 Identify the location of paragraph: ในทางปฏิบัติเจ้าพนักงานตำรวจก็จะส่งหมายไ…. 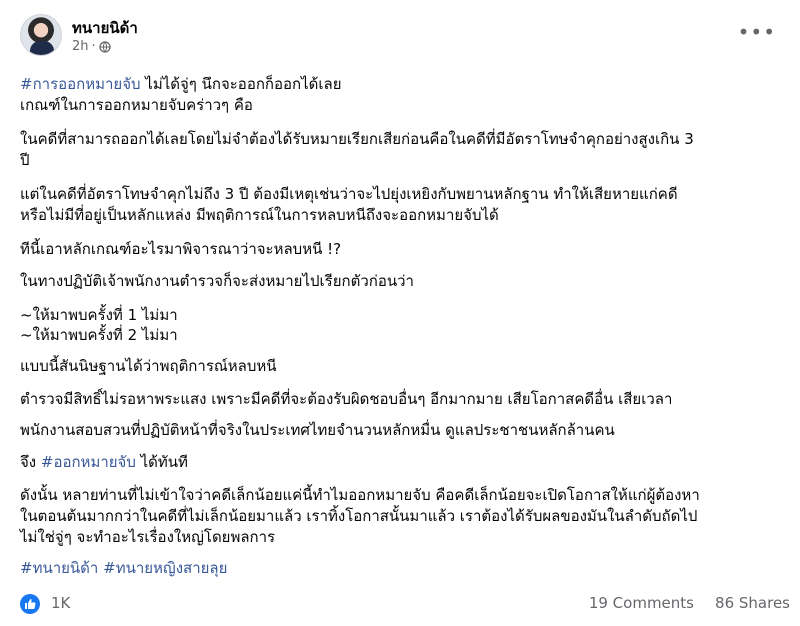
(217, 281).